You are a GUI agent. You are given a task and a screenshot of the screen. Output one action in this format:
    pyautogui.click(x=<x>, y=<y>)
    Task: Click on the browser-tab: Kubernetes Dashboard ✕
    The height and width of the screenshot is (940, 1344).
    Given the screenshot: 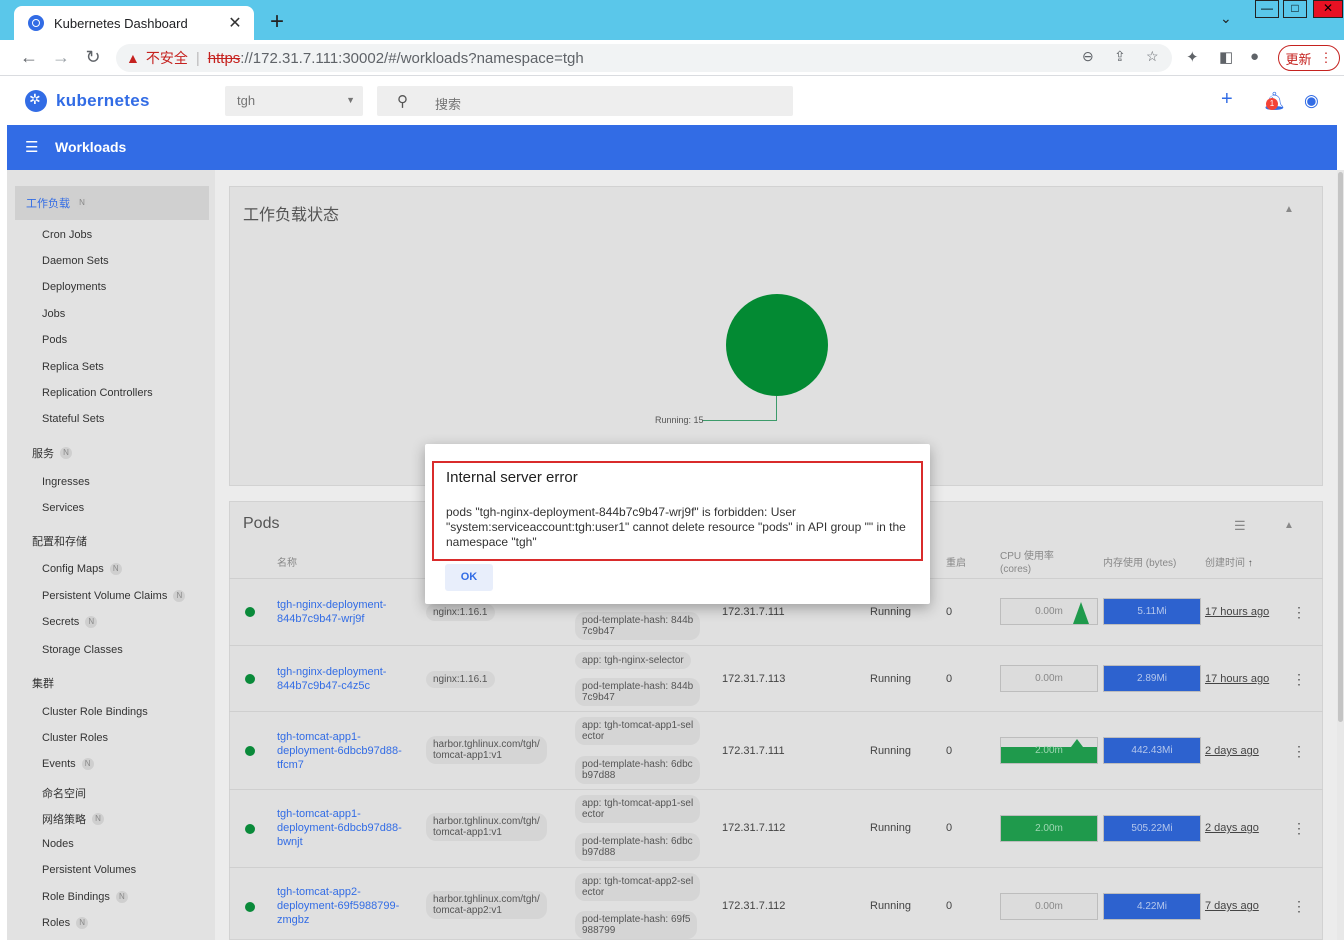 What is the action you would take?
    pyautogui.click(x=134, y=23)
    